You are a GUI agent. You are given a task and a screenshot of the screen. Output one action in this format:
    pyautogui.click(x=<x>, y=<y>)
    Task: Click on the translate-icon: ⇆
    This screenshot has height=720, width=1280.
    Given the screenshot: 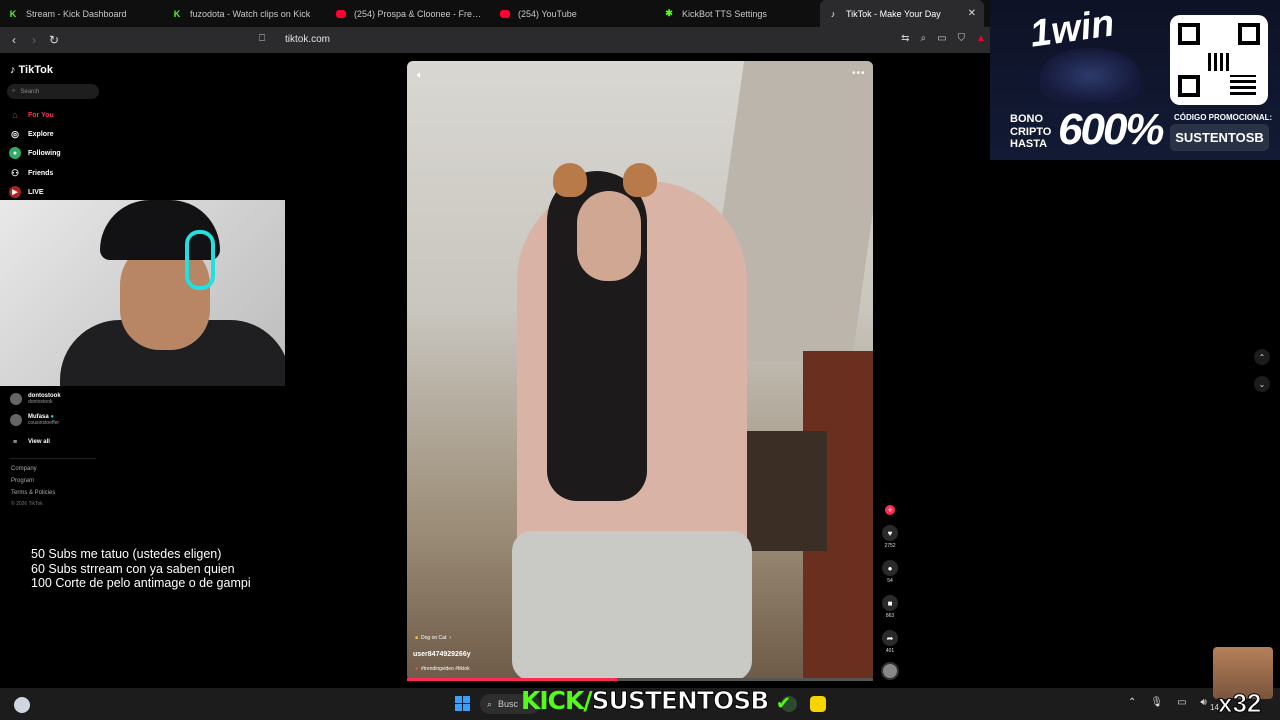 What is the action you would take?
    pyautogui.click(x=905, y=38)
    